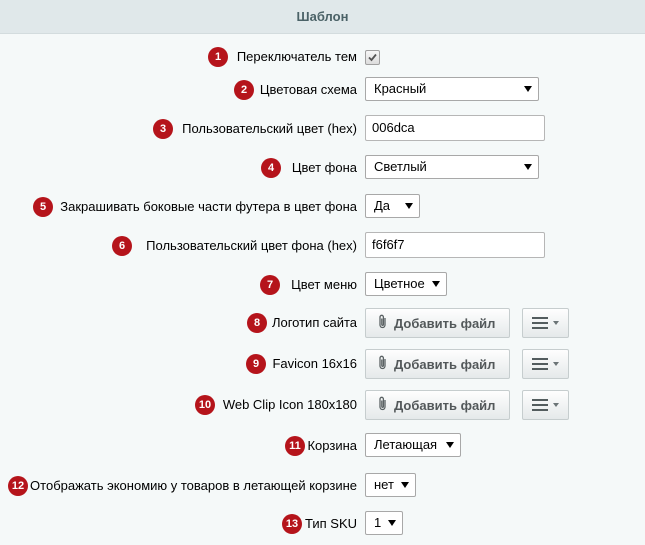 The image size is (645, 545). What do you see at coordinates (257, 323) in the screenshot?
I see `number-badge: 8` at bounding box center [257, 323].